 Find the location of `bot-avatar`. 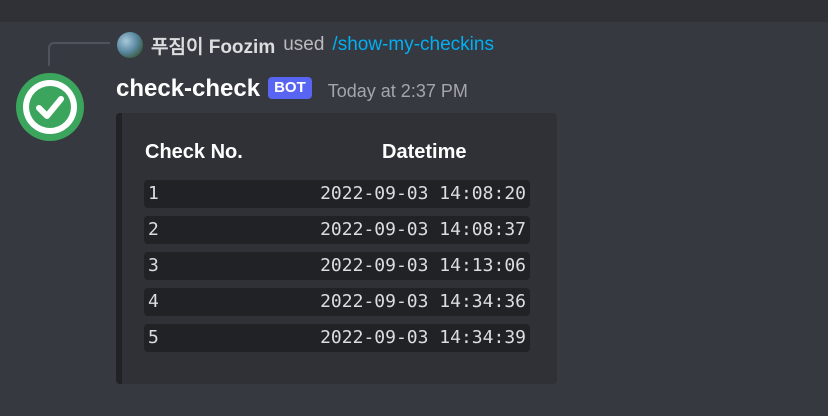

bot-avatar is located at coordinates (50, 107).